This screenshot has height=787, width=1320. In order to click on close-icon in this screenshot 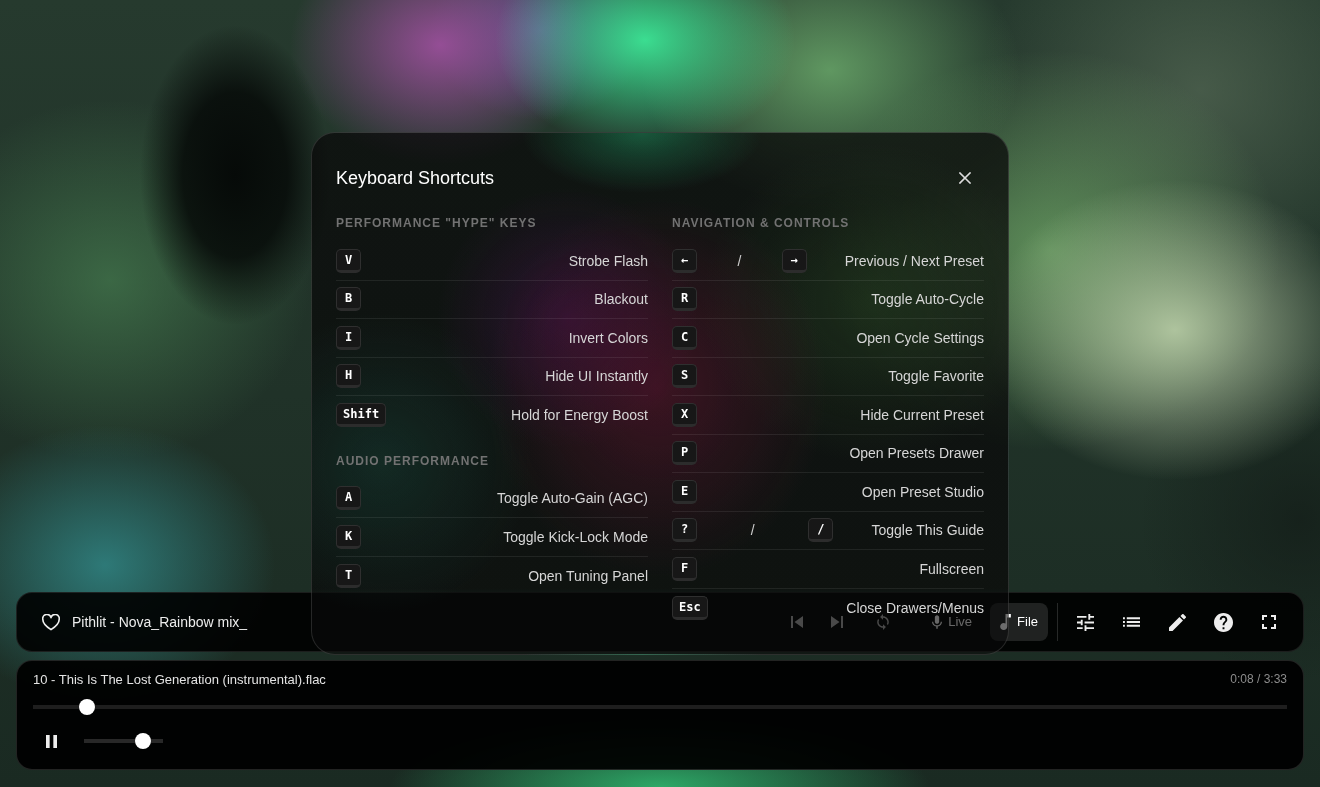, I will do `click(965, 178)`.